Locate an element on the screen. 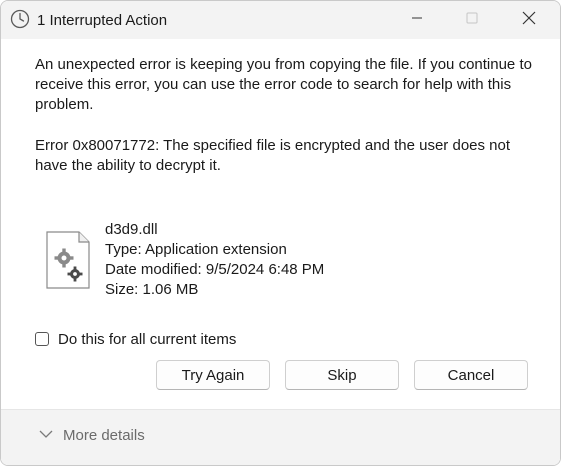  close-button is located at coordinates (529, 20).